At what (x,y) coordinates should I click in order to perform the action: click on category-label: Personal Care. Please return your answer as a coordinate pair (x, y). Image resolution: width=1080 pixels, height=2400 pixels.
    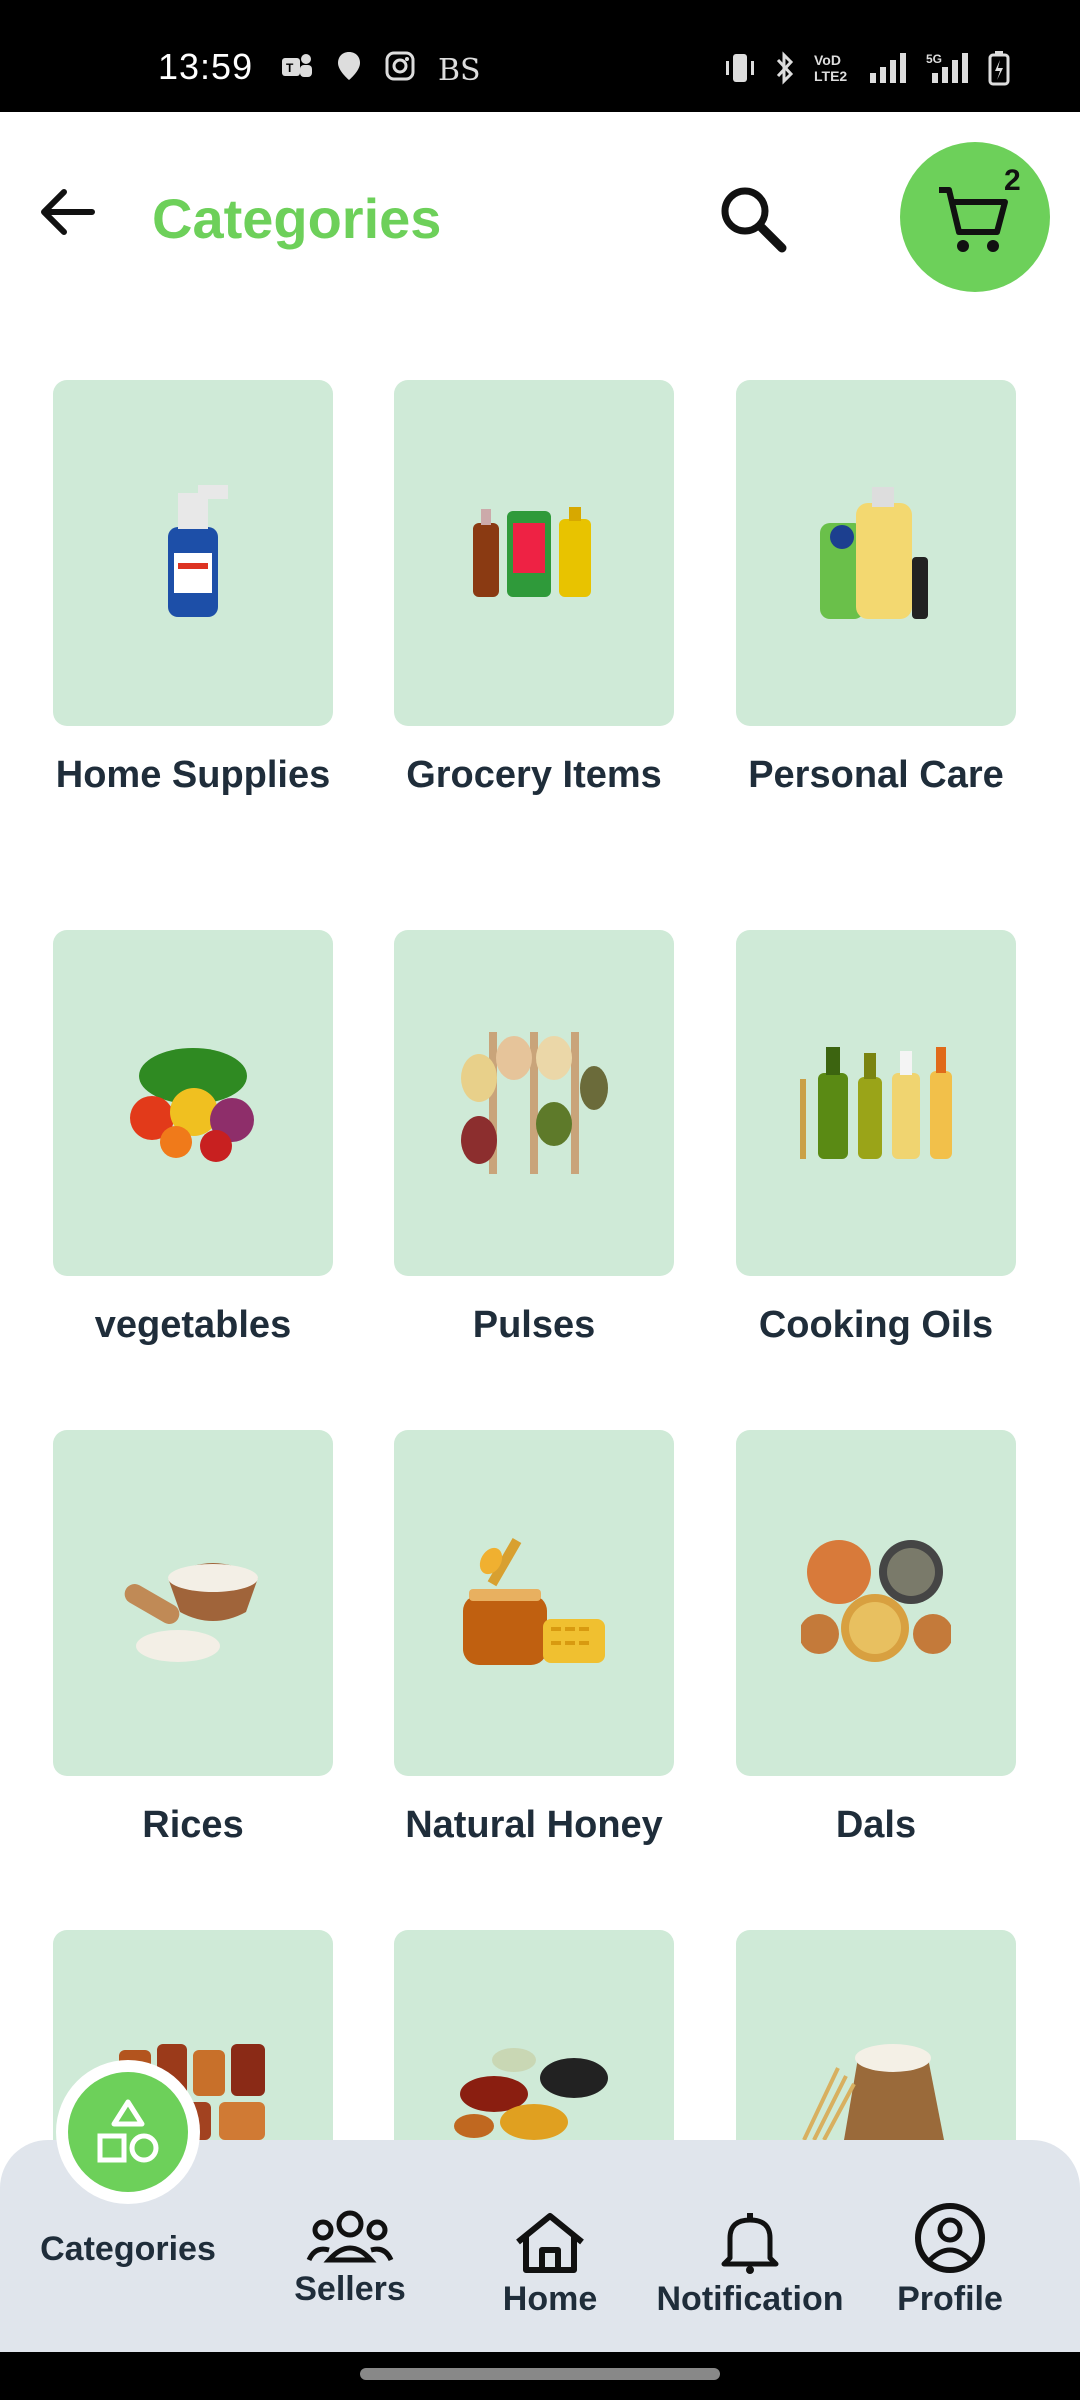
    Looking at the image, I should click on (876, 775).